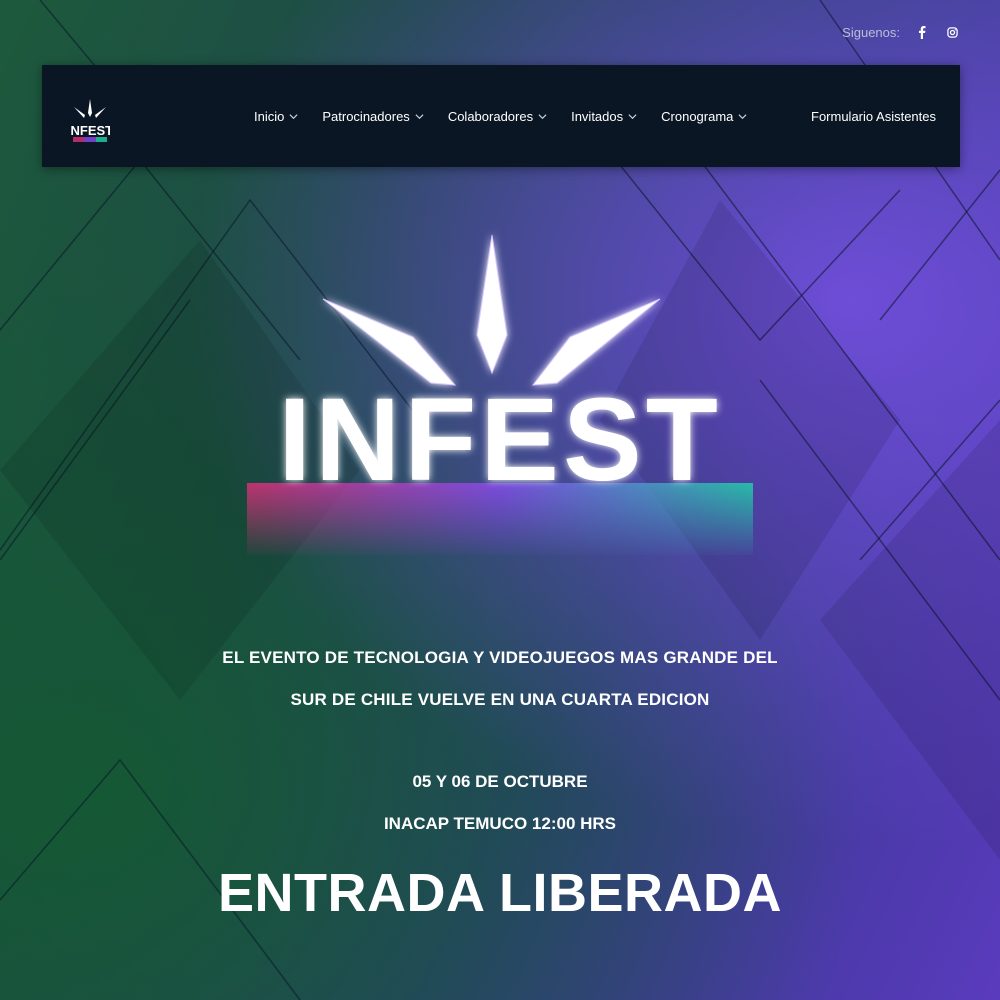 This screenshot has width=1000, height=1000. What do you see at coordinates (500, 823) in the screenshot?
I see `event-venue: INACAP TEMUCO 12:00 HRS` at bounding box center [500, 823].